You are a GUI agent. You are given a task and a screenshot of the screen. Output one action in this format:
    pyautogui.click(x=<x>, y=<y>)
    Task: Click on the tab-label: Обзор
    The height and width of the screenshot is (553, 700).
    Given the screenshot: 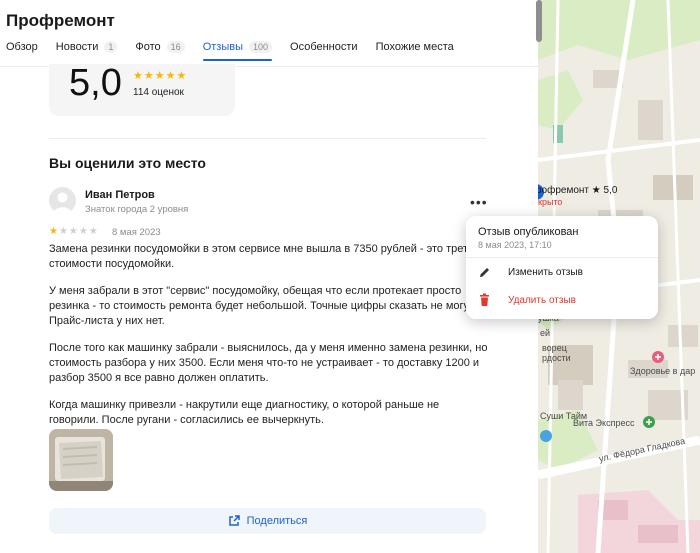 What is the action you would take?
    pyautogui.click(x=22, y=47)
    